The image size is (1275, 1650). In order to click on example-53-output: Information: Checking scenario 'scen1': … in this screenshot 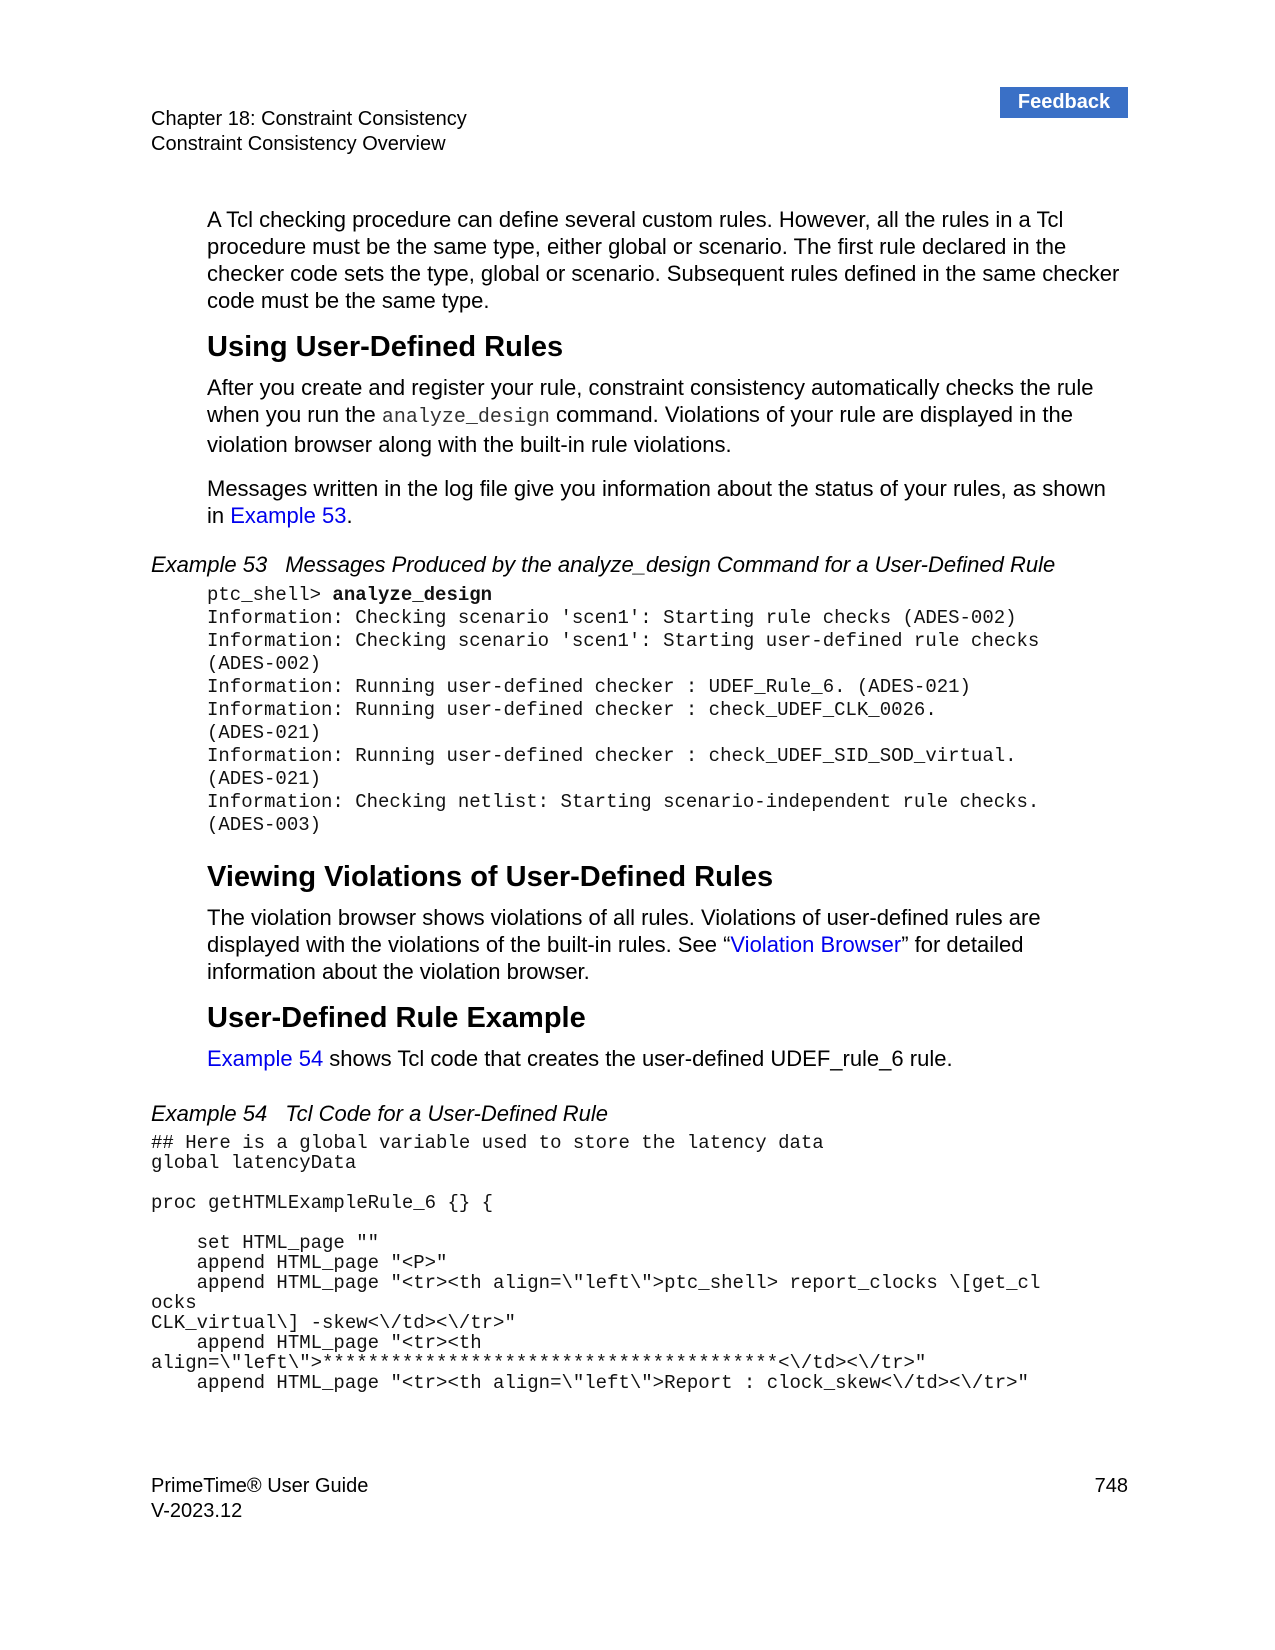, I will do `click(623, 721)`.